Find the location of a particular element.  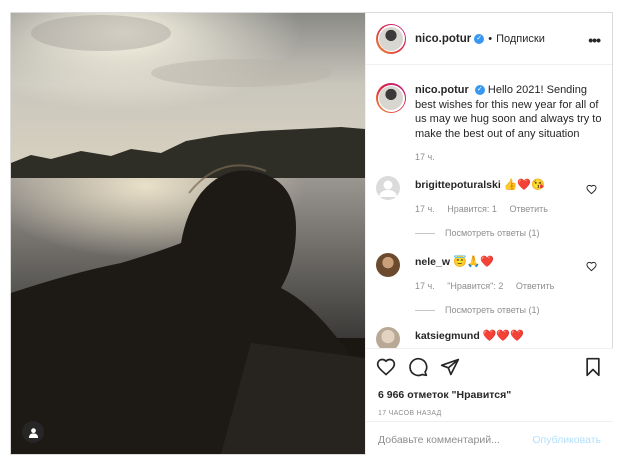

comment-username: nele_w is located at coordinates (432, 262).